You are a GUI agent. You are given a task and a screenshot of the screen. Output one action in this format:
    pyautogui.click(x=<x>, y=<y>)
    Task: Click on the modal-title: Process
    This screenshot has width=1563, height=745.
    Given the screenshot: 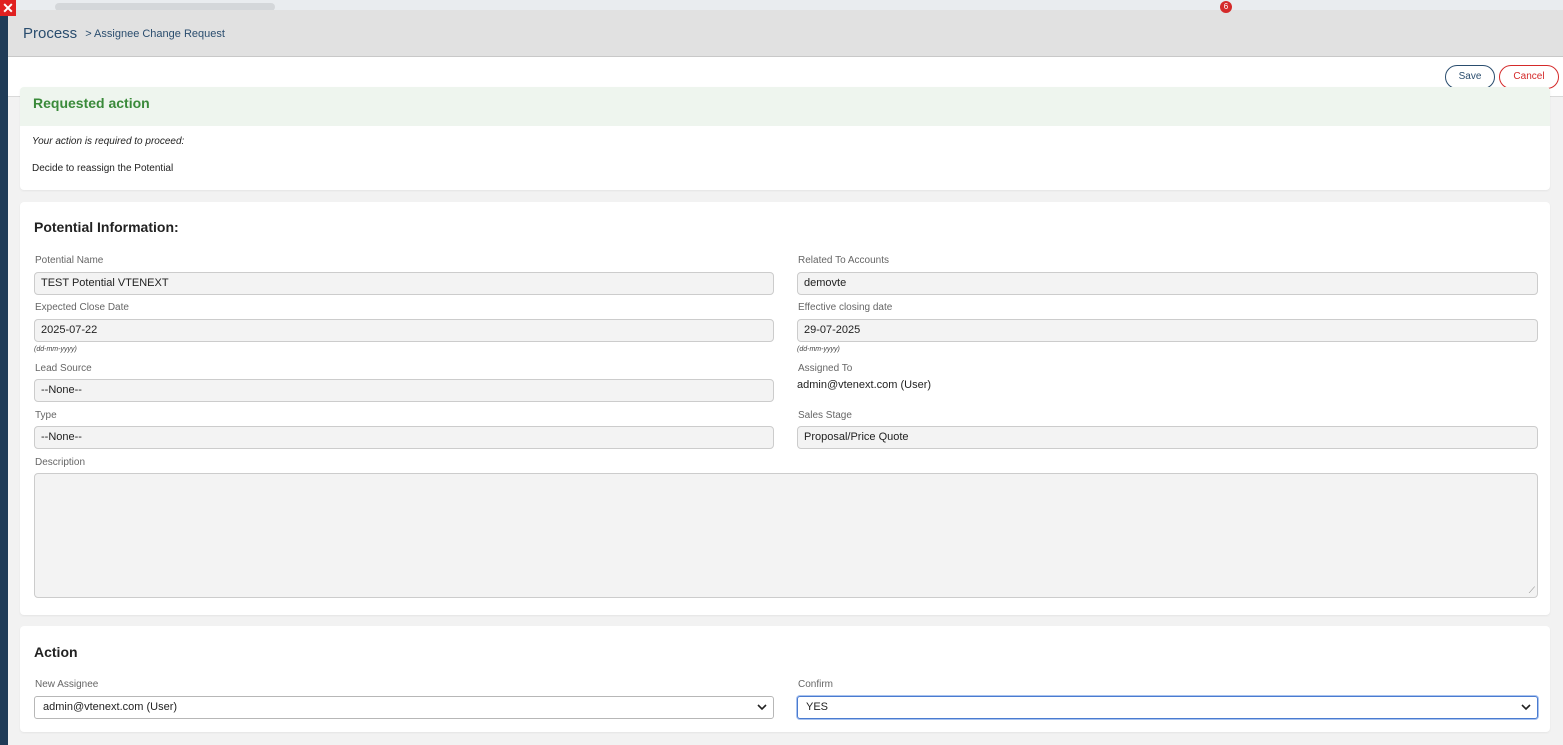 What is the action you would take?
    pyautogui.click(x=50, y=33)
    